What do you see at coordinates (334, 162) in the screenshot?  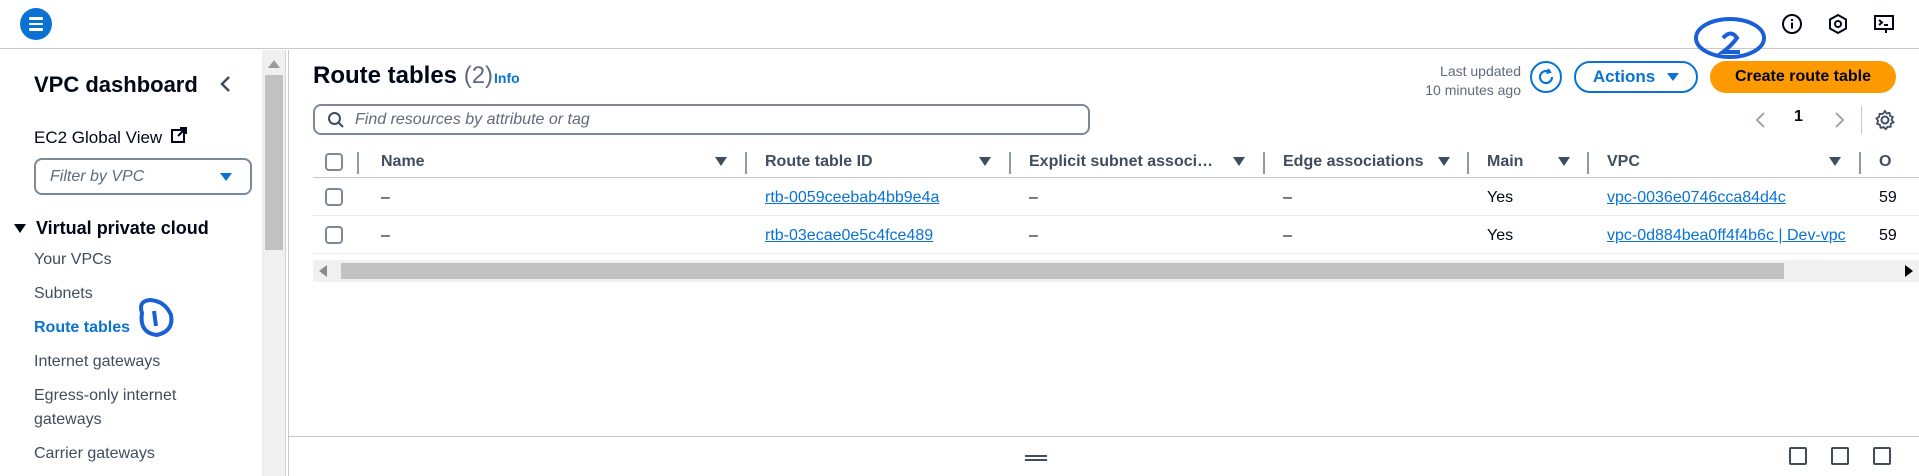 I see `select-all-checkbox` at bounding box center [334, 162].